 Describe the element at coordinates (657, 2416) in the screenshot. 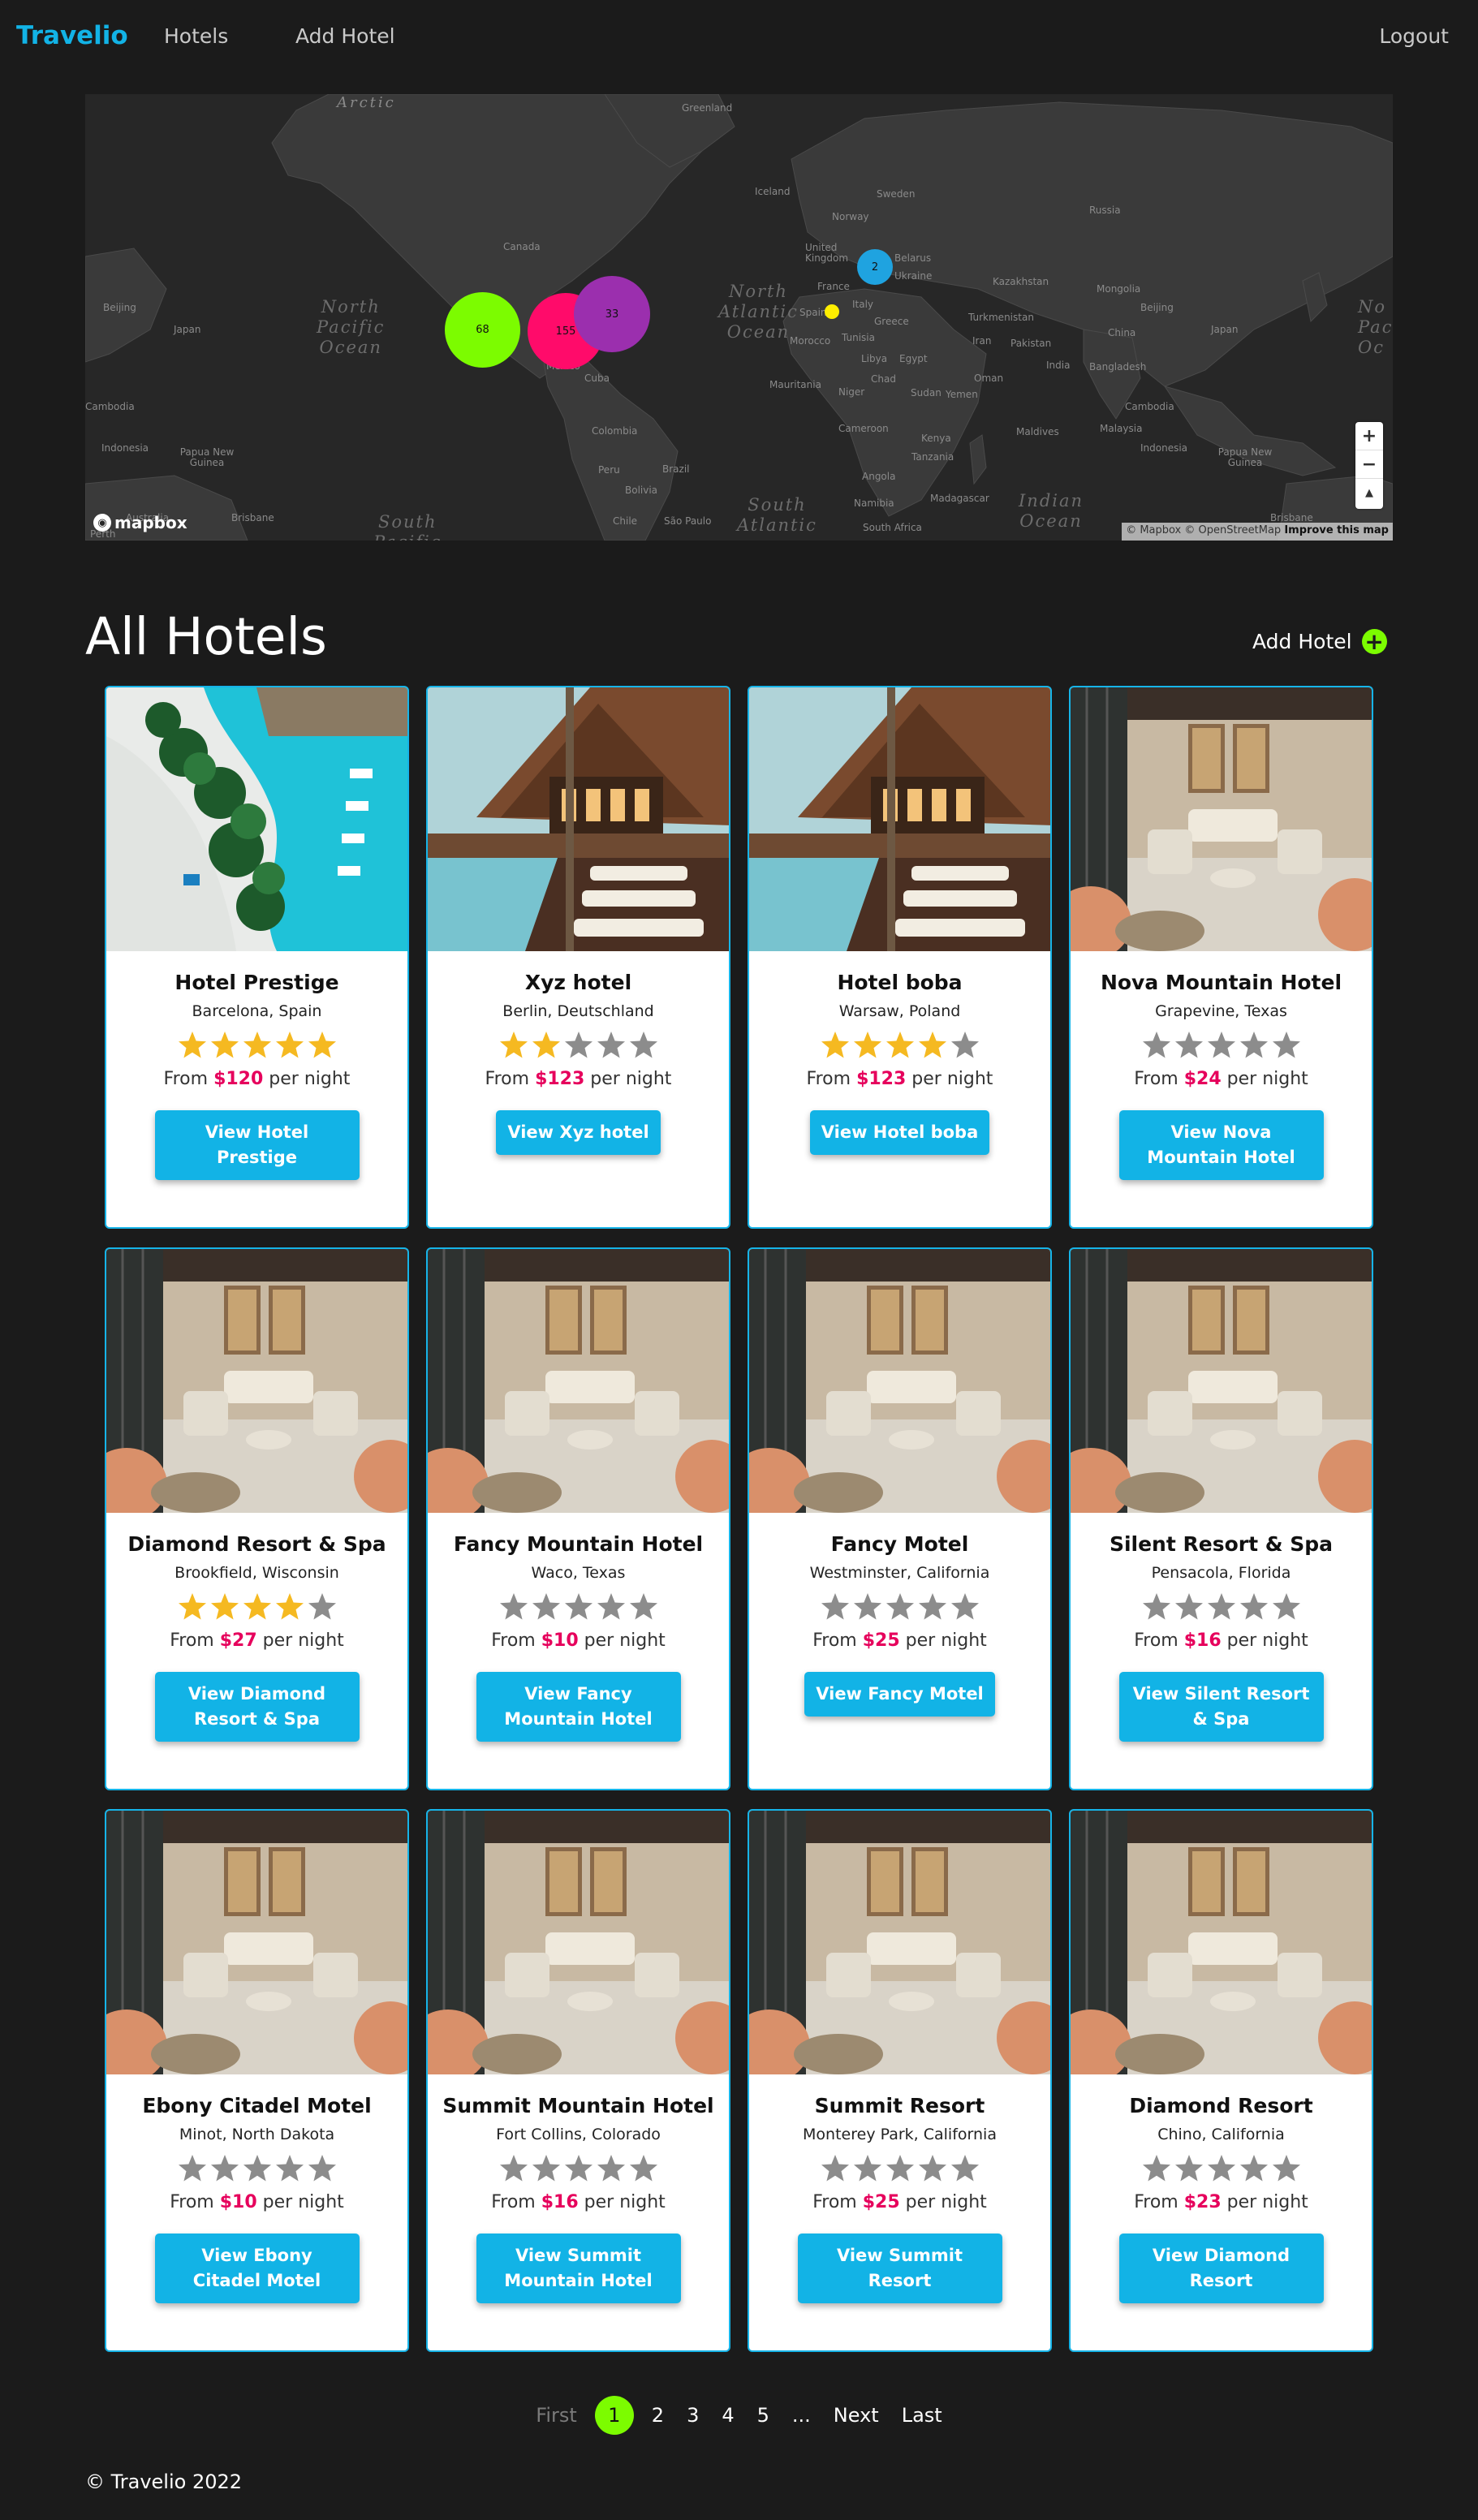

I see `pagination-page-2: 2` at that location.